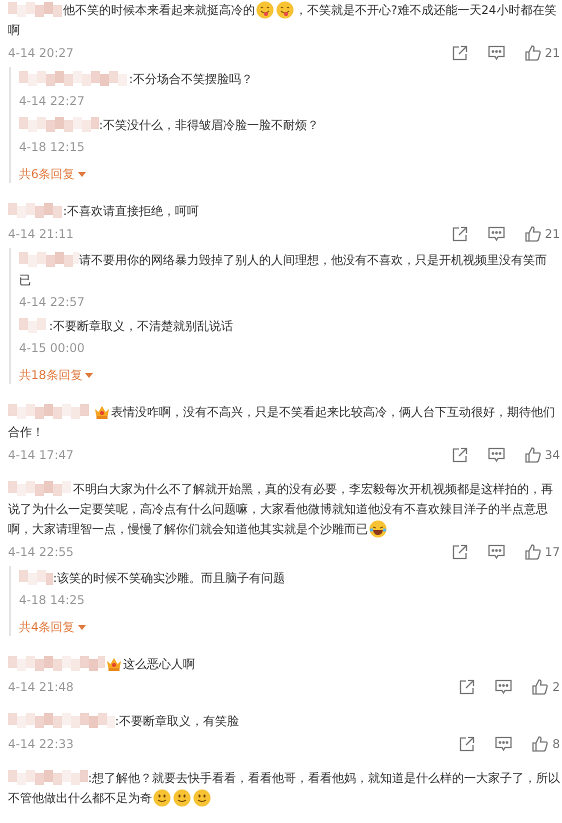 This screenshot has height=823, width=562. Describe the element at coordinates (324, 778) in the screenshot. I see `comment-text: :想了解他？就要去快手看看，看看他哥，看看他妈，就知道是什么样的一大家子了，所以` at that location.